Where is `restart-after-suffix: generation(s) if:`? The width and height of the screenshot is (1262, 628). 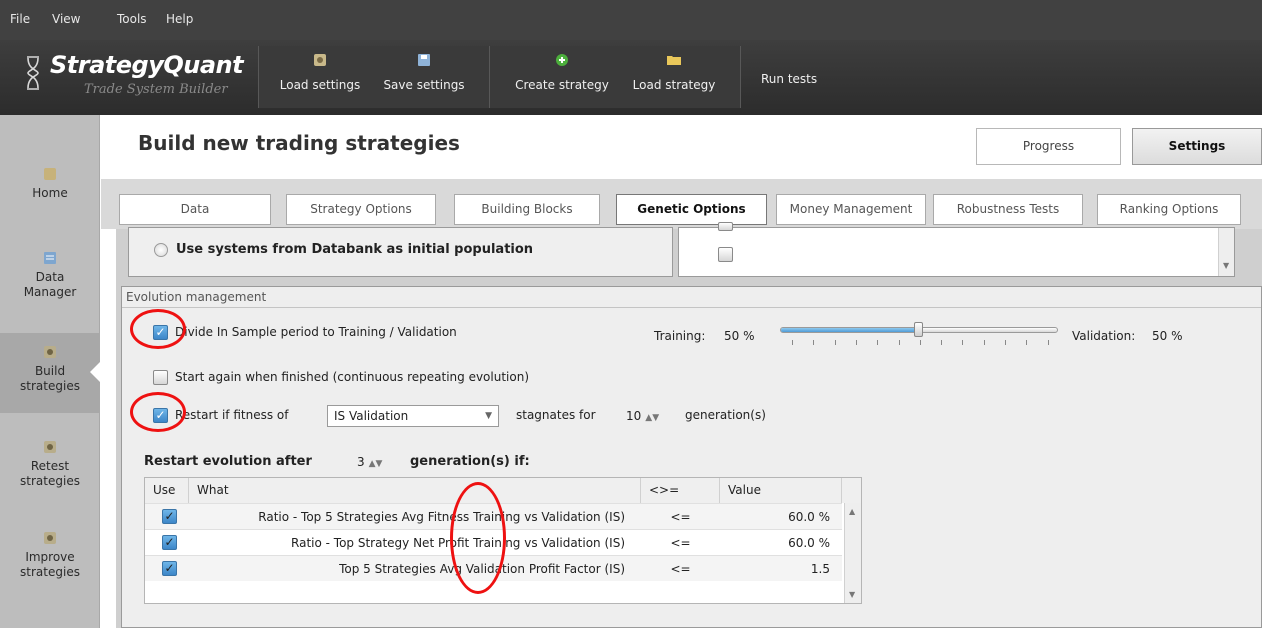 restart-after-suffix: generation(s) if: is located at coordinates (470, 461).